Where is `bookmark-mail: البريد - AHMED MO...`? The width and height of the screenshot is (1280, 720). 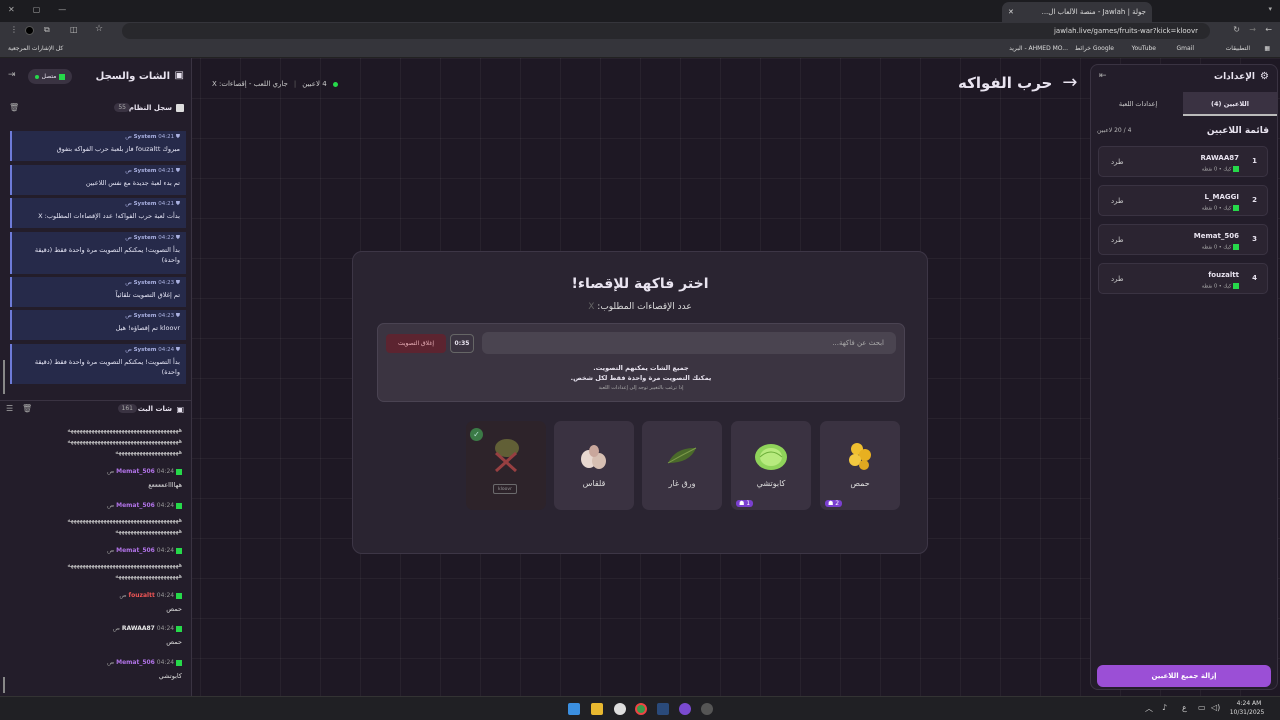 bookmark-mail: البريد - AHMED MO... is located at coordinates (1038, 48).